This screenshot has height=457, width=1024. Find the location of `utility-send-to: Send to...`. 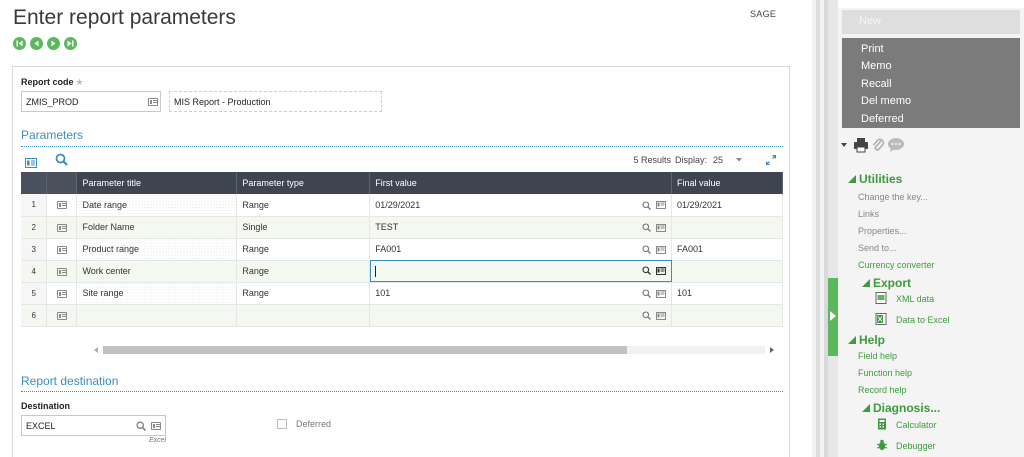

utility-send-to: Send to... is located at coordinates (877, 248).